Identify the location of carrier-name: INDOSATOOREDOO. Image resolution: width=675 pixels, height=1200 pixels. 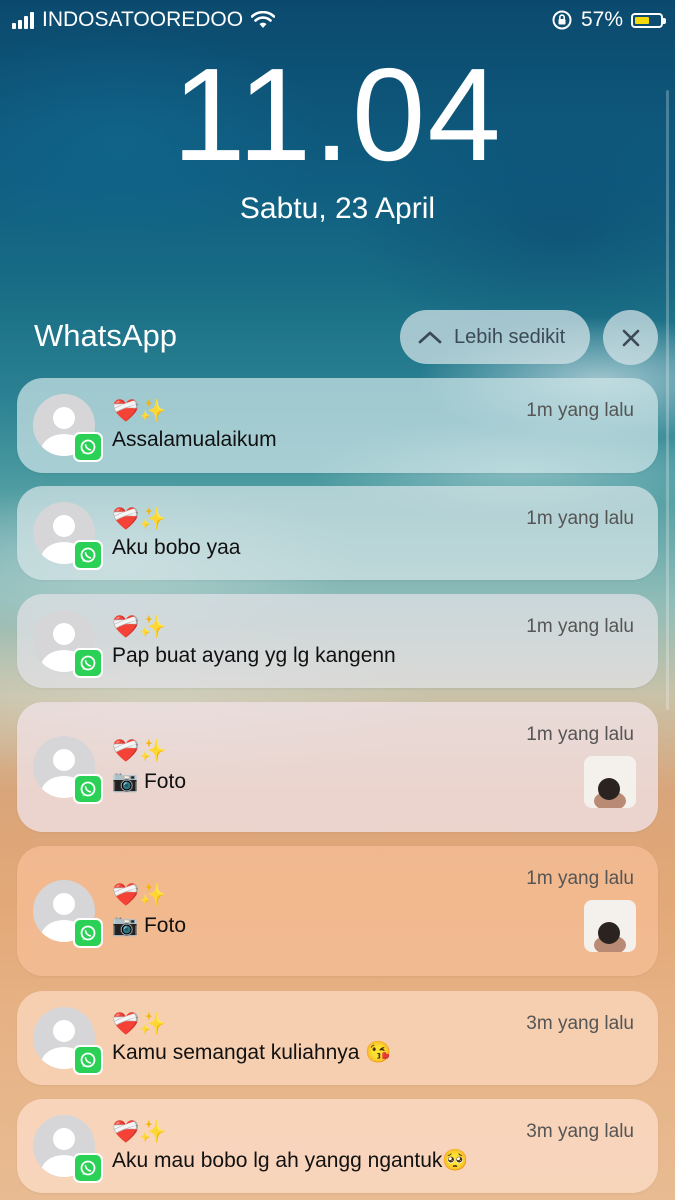
(143, 19).